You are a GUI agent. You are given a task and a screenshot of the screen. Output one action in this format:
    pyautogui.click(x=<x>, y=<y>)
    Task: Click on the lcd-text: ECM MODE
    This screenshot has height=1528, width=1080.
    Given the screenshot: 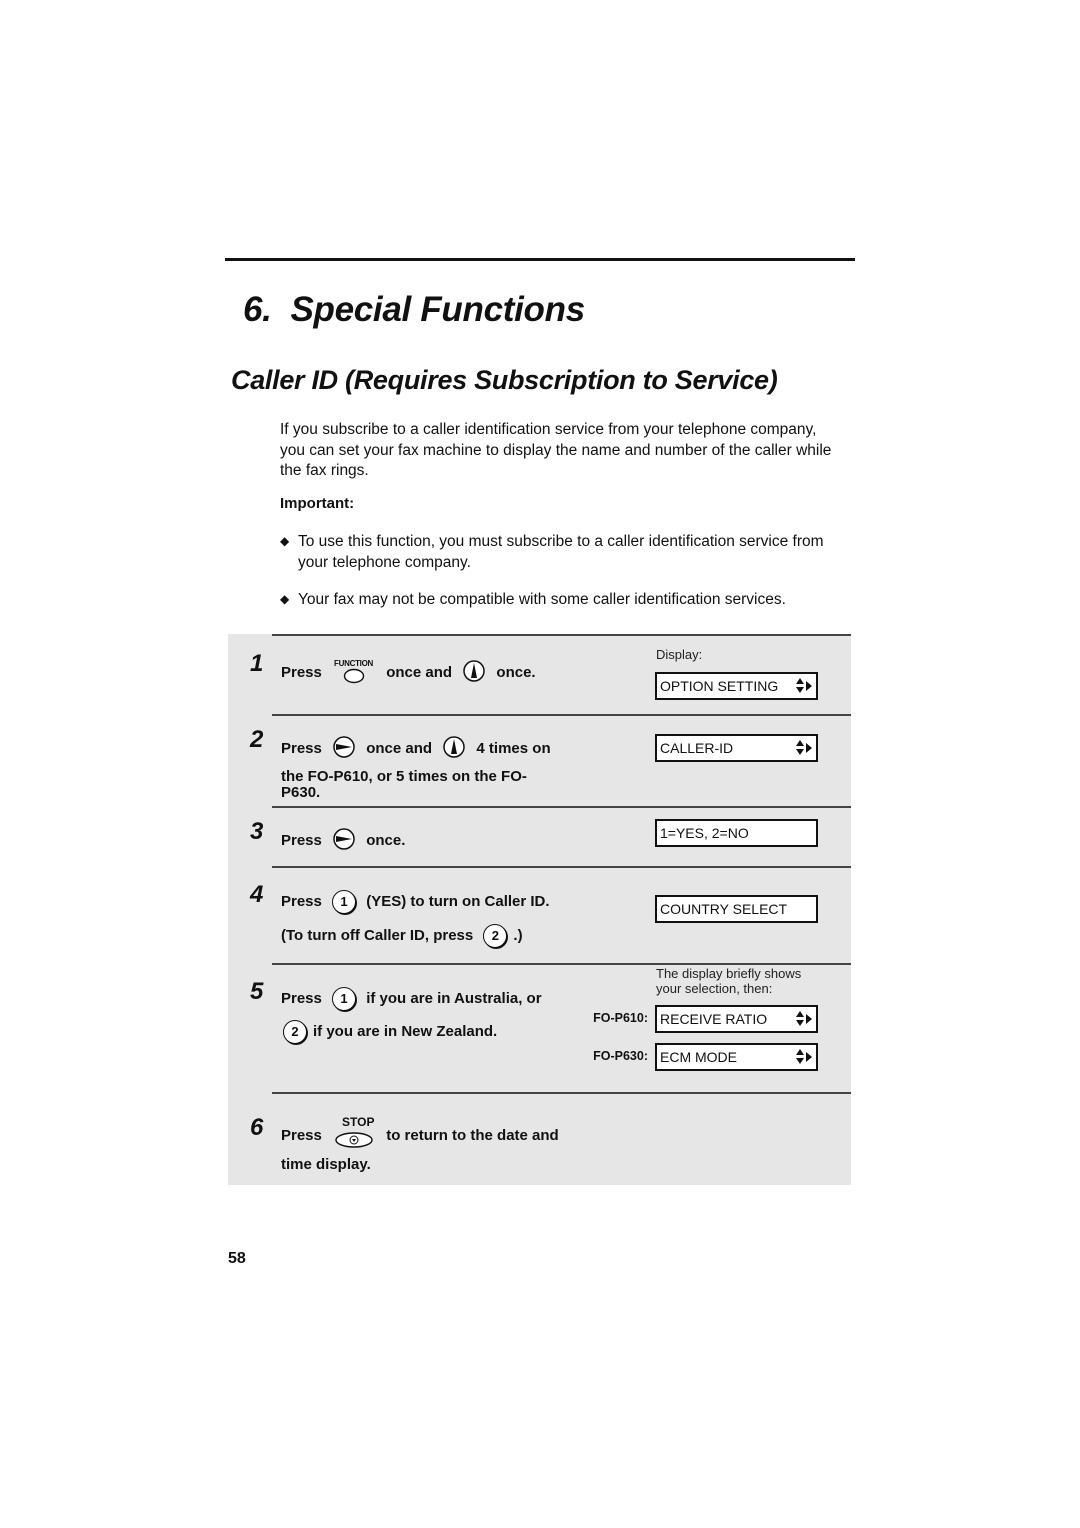 What is the action you would take?
    pyautogui.click(x=698, y=1057)
    